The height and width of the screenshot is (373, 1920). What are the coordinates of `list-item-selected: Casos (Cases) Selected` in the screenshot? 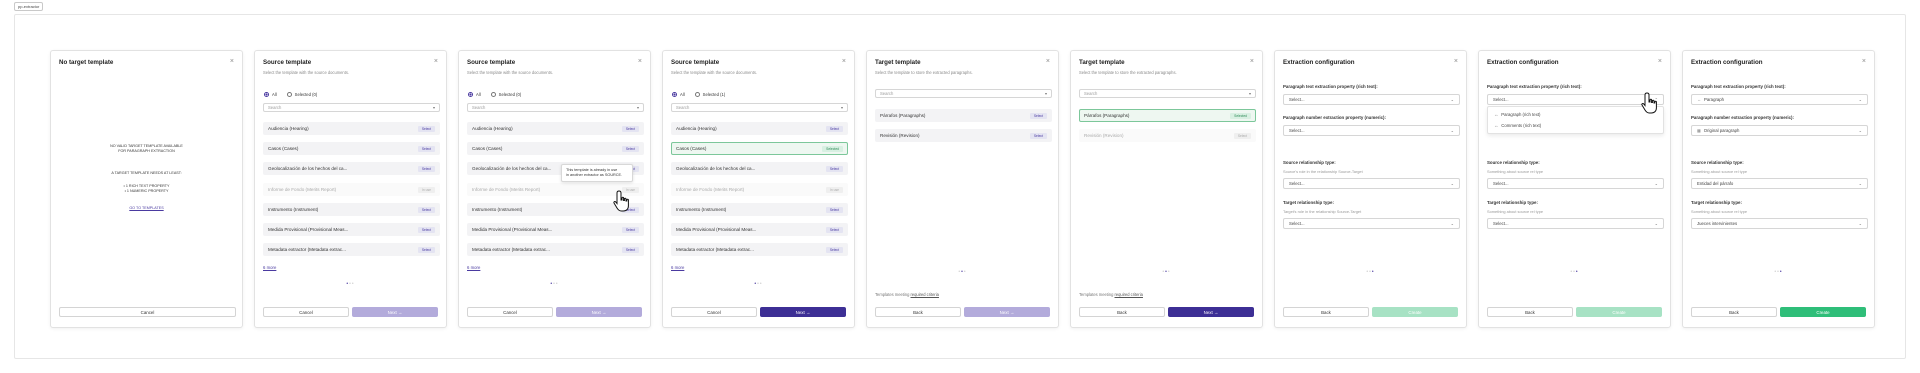 It's located at (759, 148).